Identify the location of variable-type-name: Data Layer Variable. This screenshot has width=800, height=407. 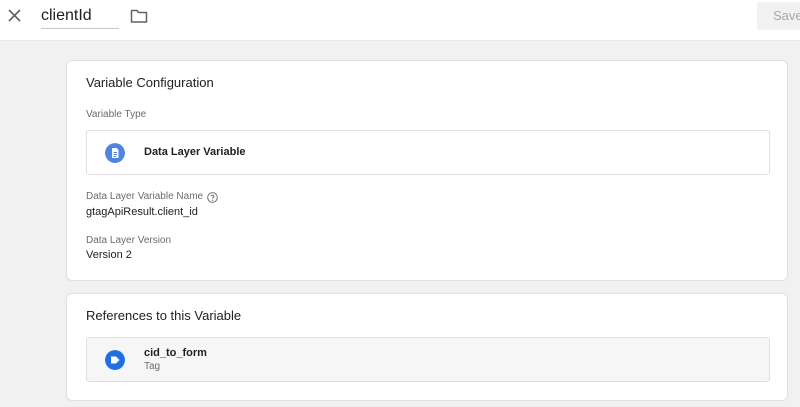
(195, 152).